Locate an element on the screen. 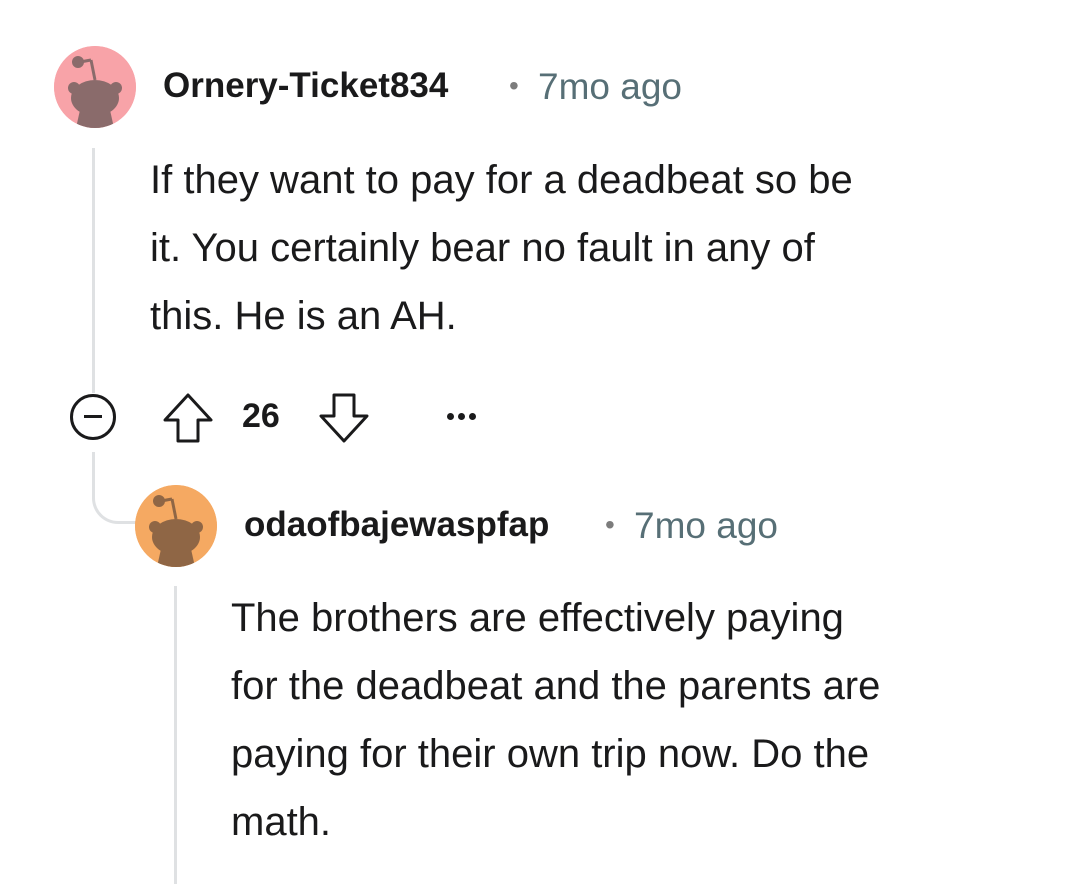 The image size is (1079, 884). thread-line-reply is located at coordinates (175, 735).